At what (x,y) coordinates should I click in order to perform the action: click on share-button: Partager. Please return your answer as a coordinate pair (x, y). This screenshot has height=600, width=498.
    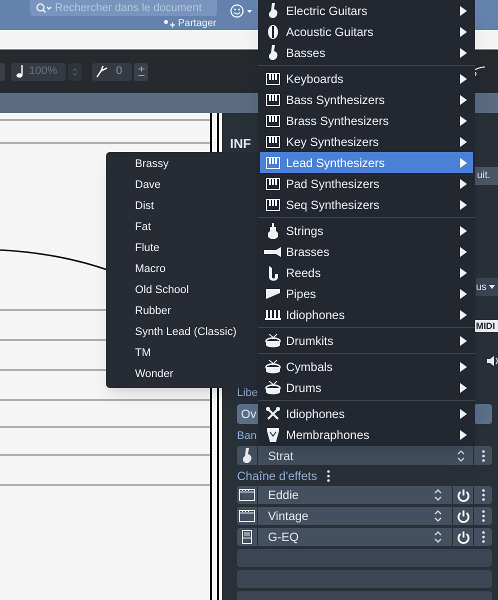
    Looking at the image, I should click on (189, 24).